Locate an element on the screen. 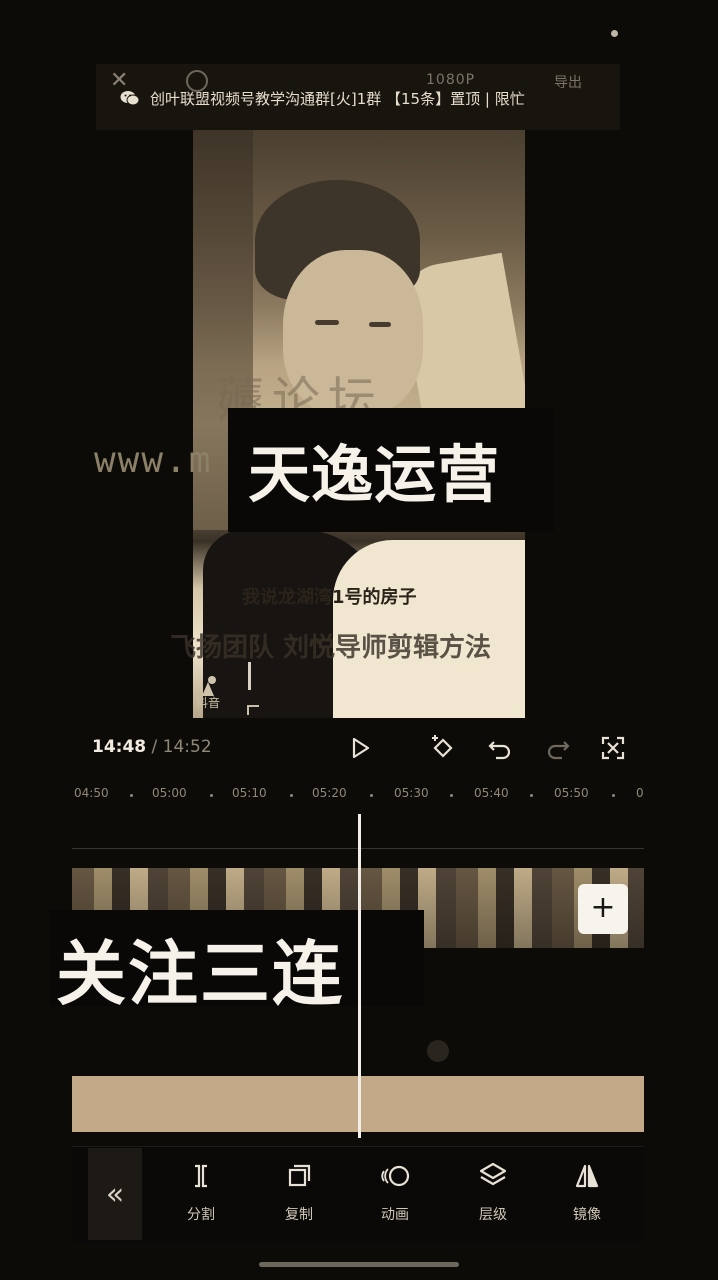  redo-button is located at coordinates (558, 748).